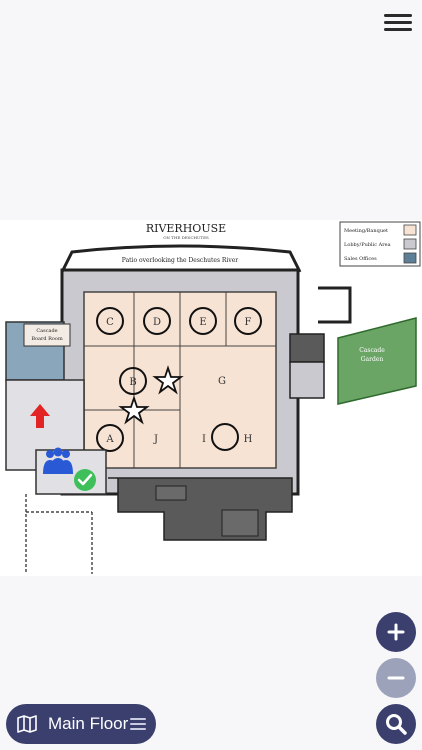  What do you see at coordinates (410, 258) in the screenshot?
I see `legend-swatch-sales` at bounding box center [410, 258].